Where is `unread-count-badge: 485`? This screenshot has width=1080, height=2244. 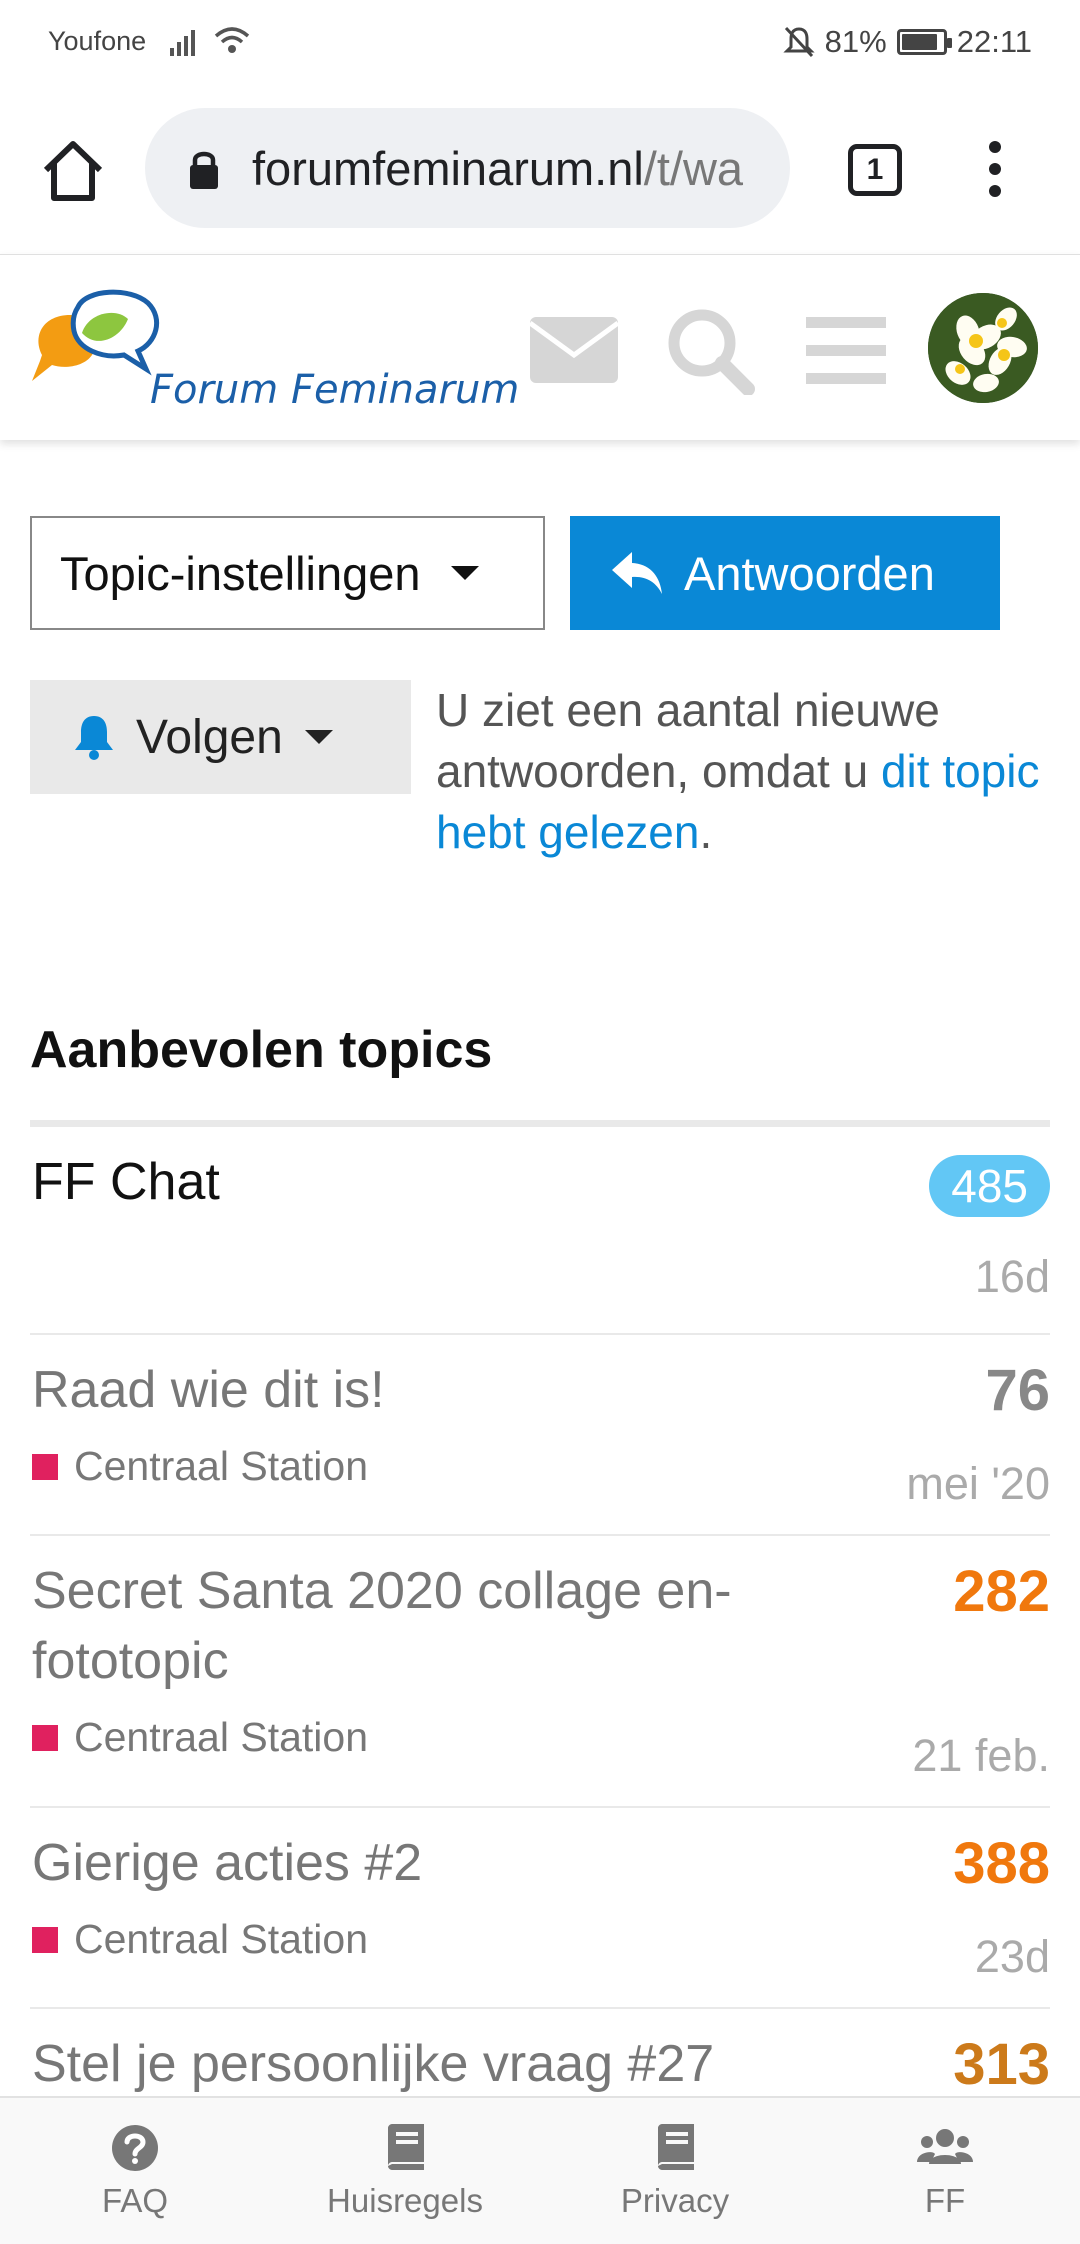 unread-count-badge: 485 is located at coordinates (989, 1186).